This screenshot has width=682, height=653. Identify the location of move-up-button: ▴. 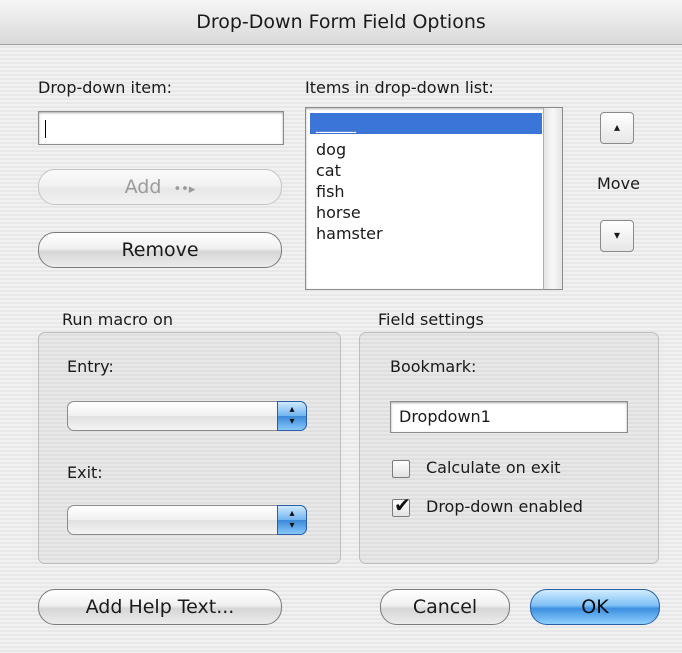
(617, 128).